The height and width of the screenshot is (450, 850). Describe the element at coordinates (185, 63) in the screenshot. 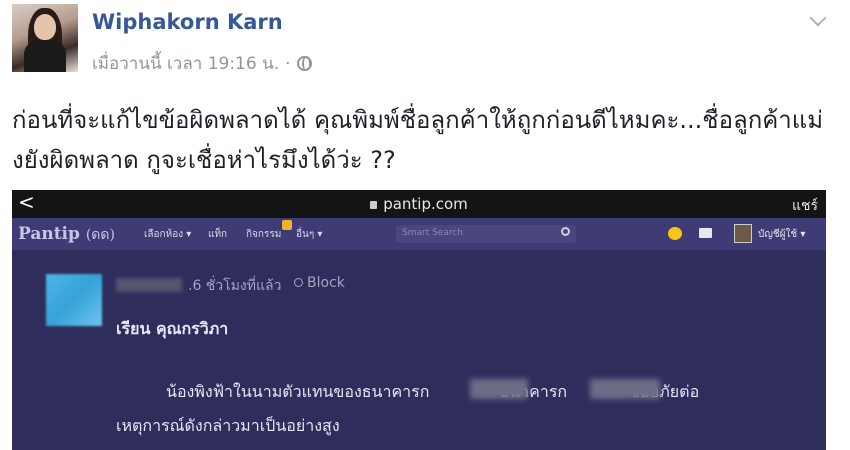

I see `post-timestamp: เมื่อวานนี้ เวลา 19:16 น.` at that location.